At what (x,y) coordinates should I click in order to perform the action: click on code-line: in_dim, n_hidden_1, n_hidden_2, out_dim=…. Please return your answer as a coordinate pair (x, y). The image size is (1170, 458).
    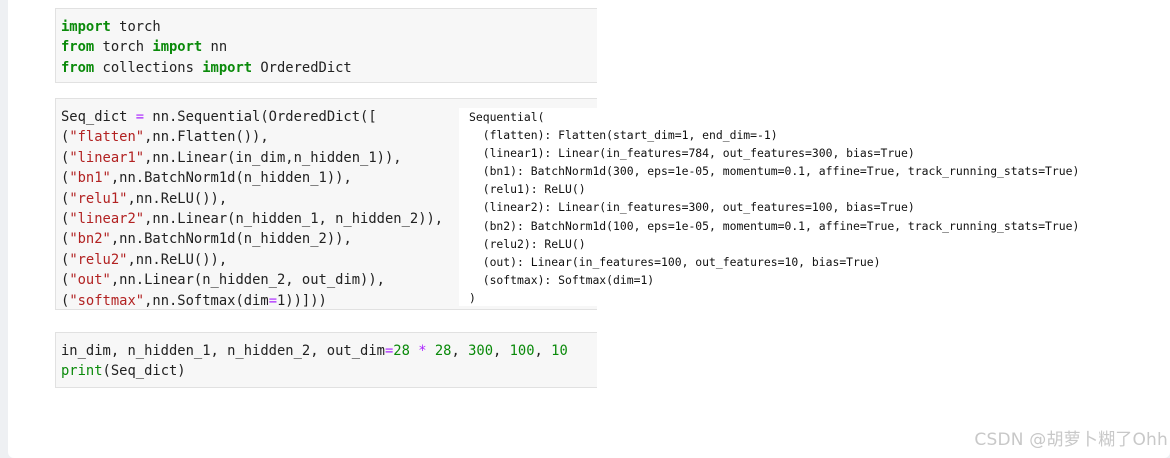
    Looking at the image, I should click on (314, 351).